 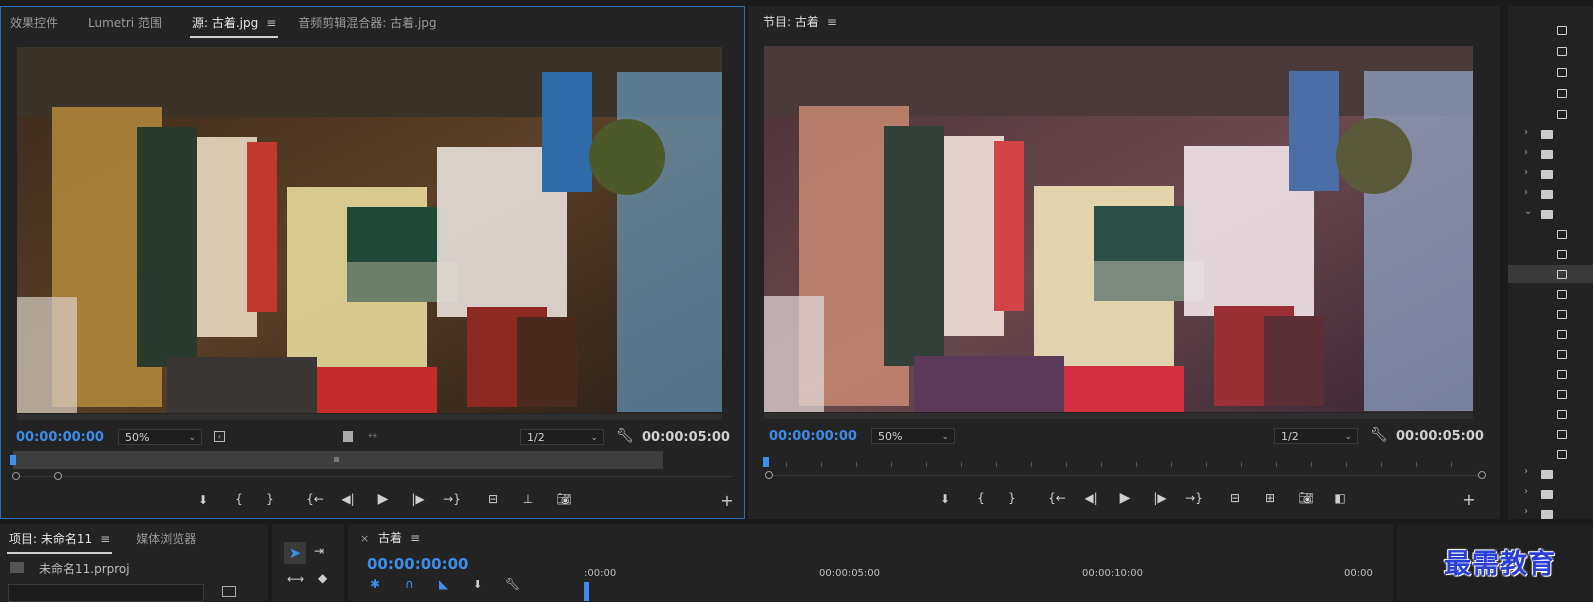 I want to click on ripple-edit-tool-icon: ⟷, so click(x=295, y=579).